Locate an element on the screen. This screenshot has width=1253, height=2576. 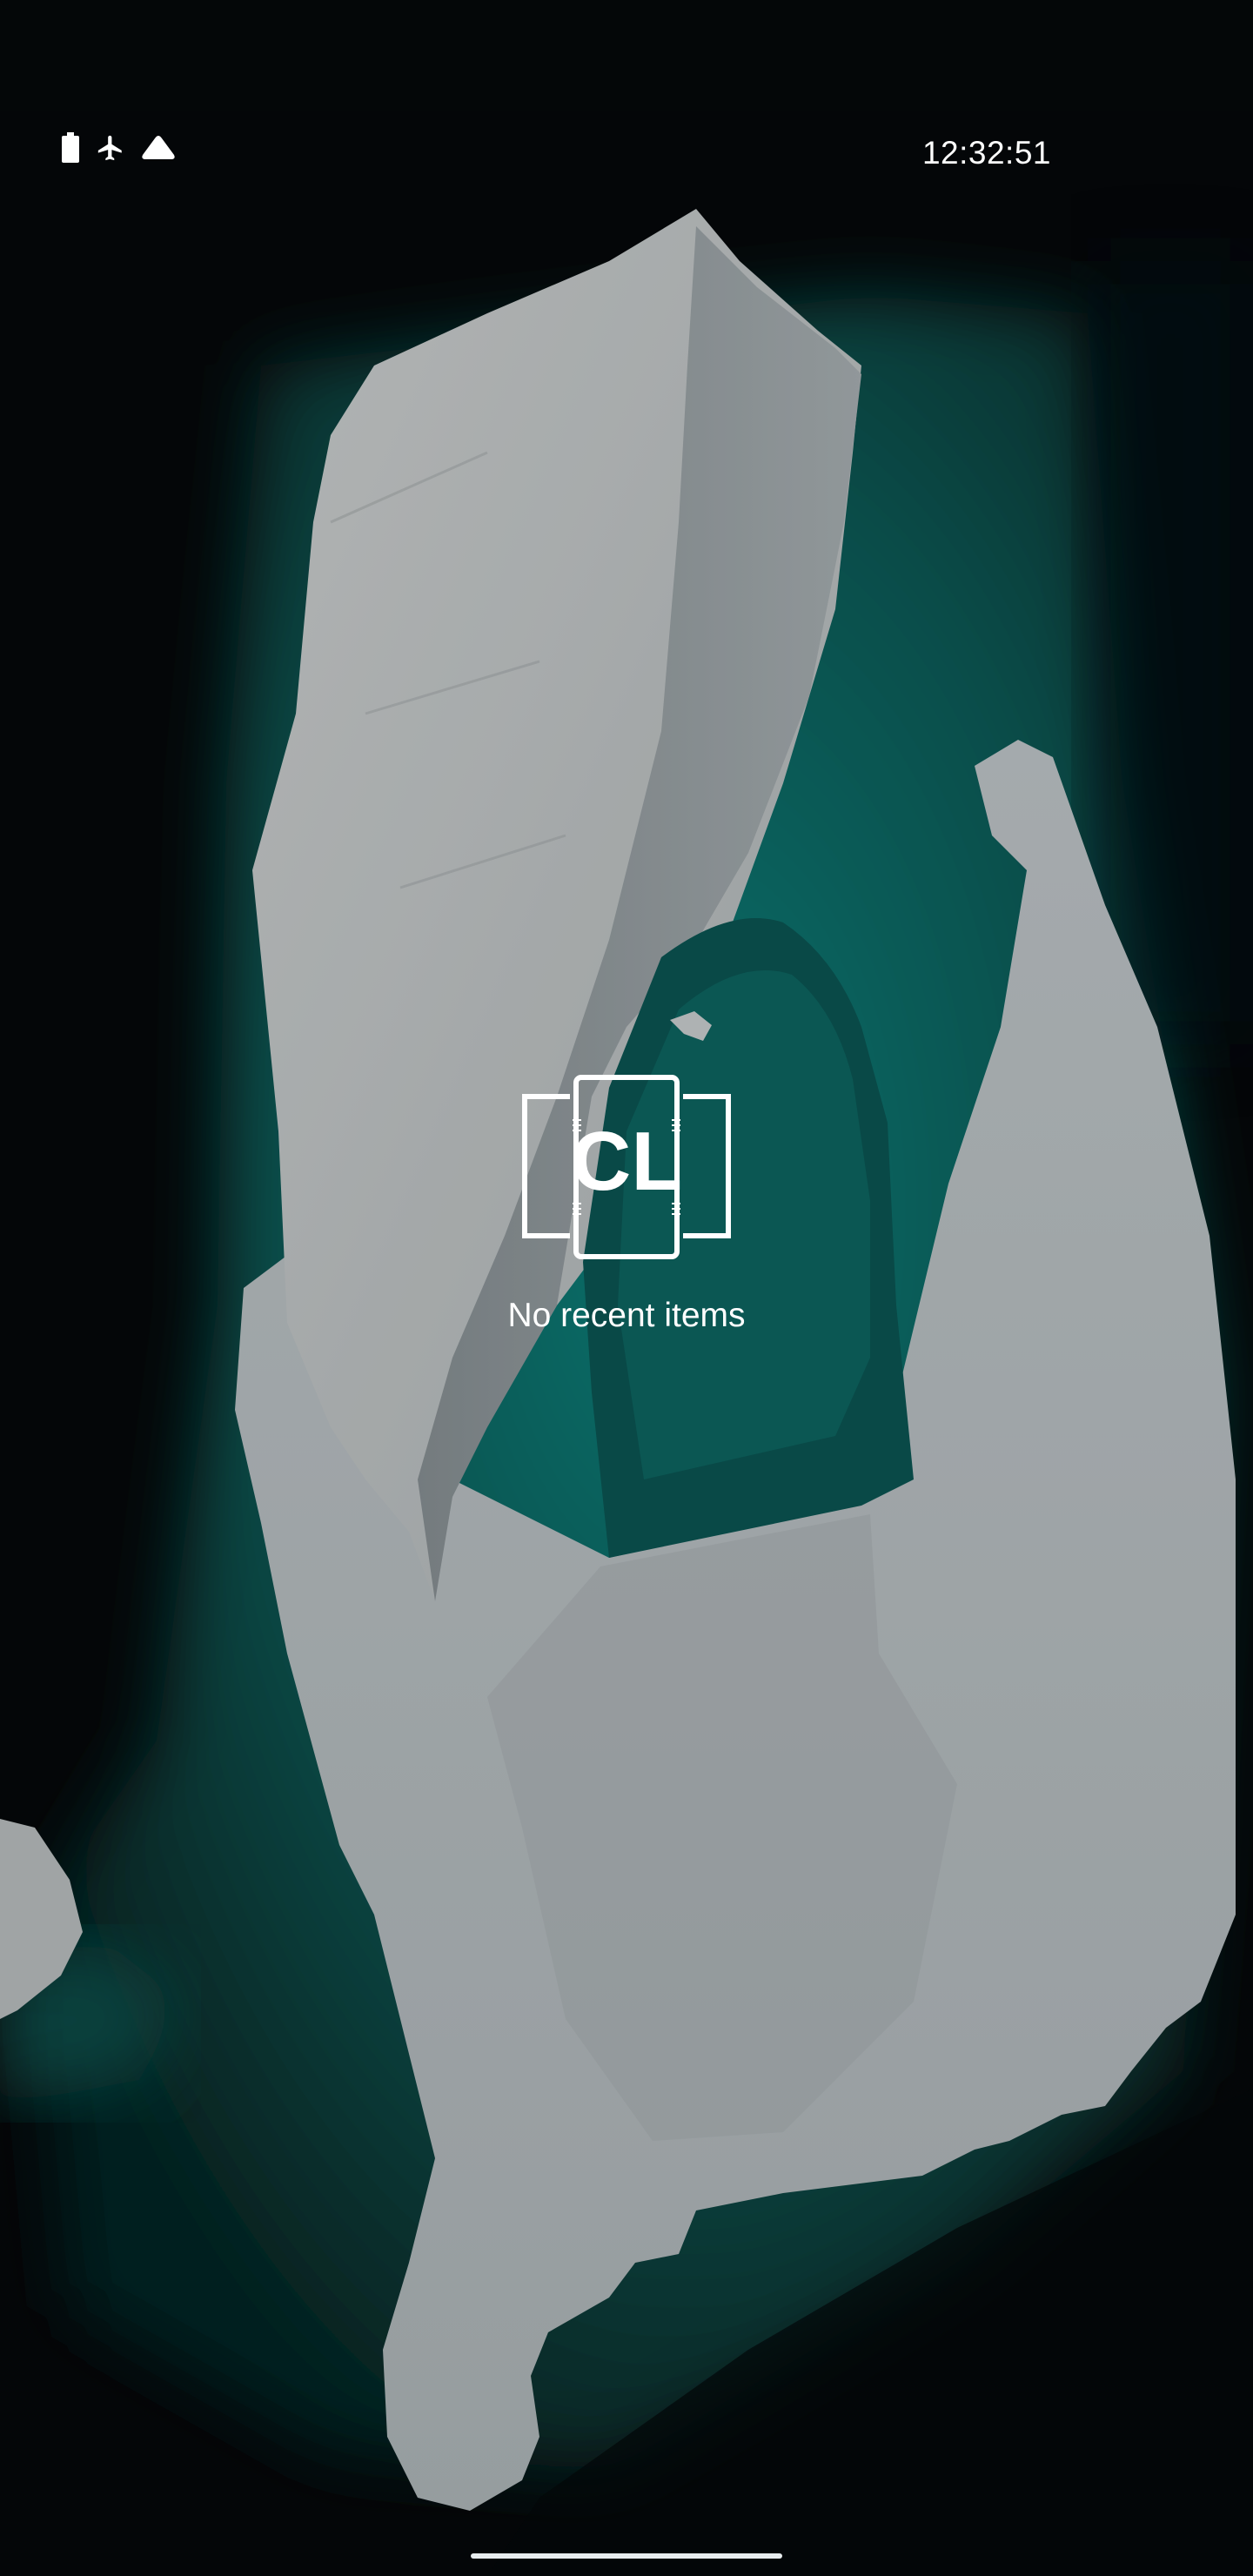
app-logo-icon: CL is located at coordinates (626, 1167).